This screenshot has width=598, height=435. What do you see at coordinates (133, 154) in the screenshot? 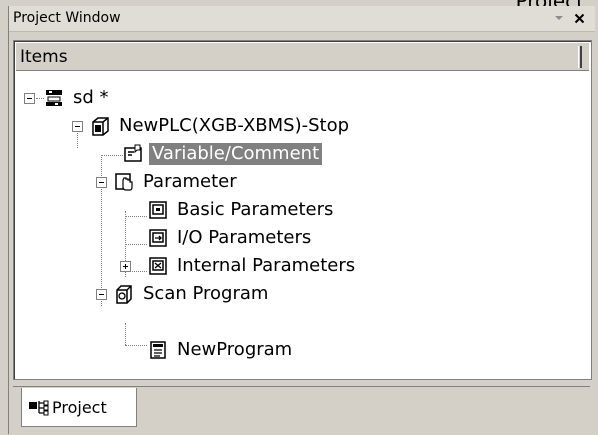
I see `variable-comment-icon` at bounding box center [133, 154].